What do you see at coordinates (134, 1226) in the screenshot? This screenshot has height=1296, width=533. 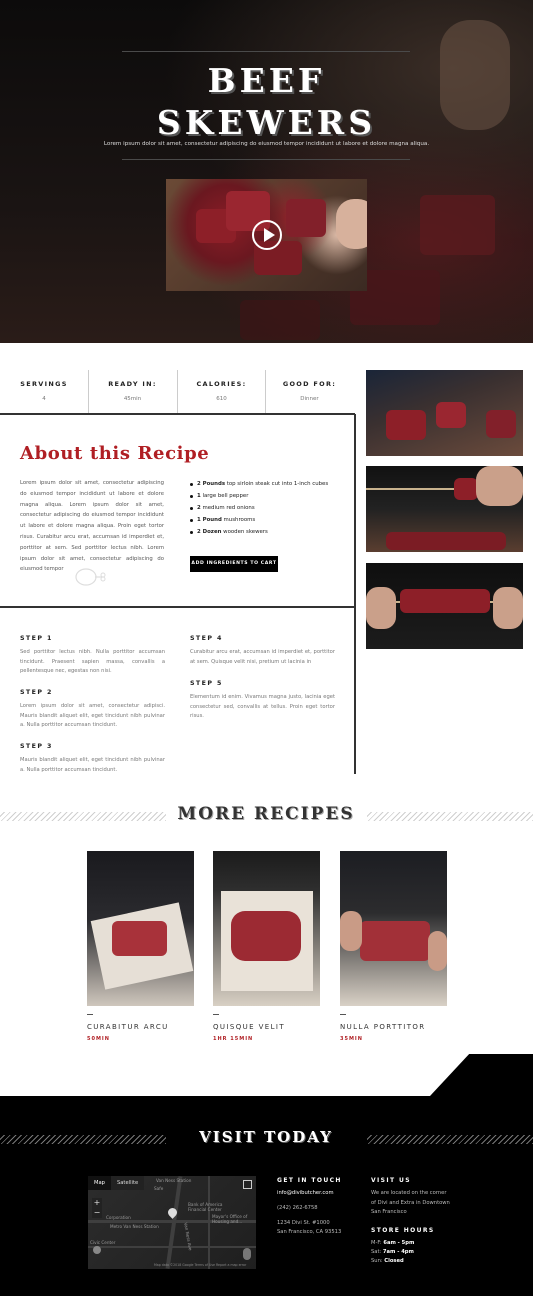 I see `map-label: Metro Van Ness Station` at bounding box center [134, 1226].